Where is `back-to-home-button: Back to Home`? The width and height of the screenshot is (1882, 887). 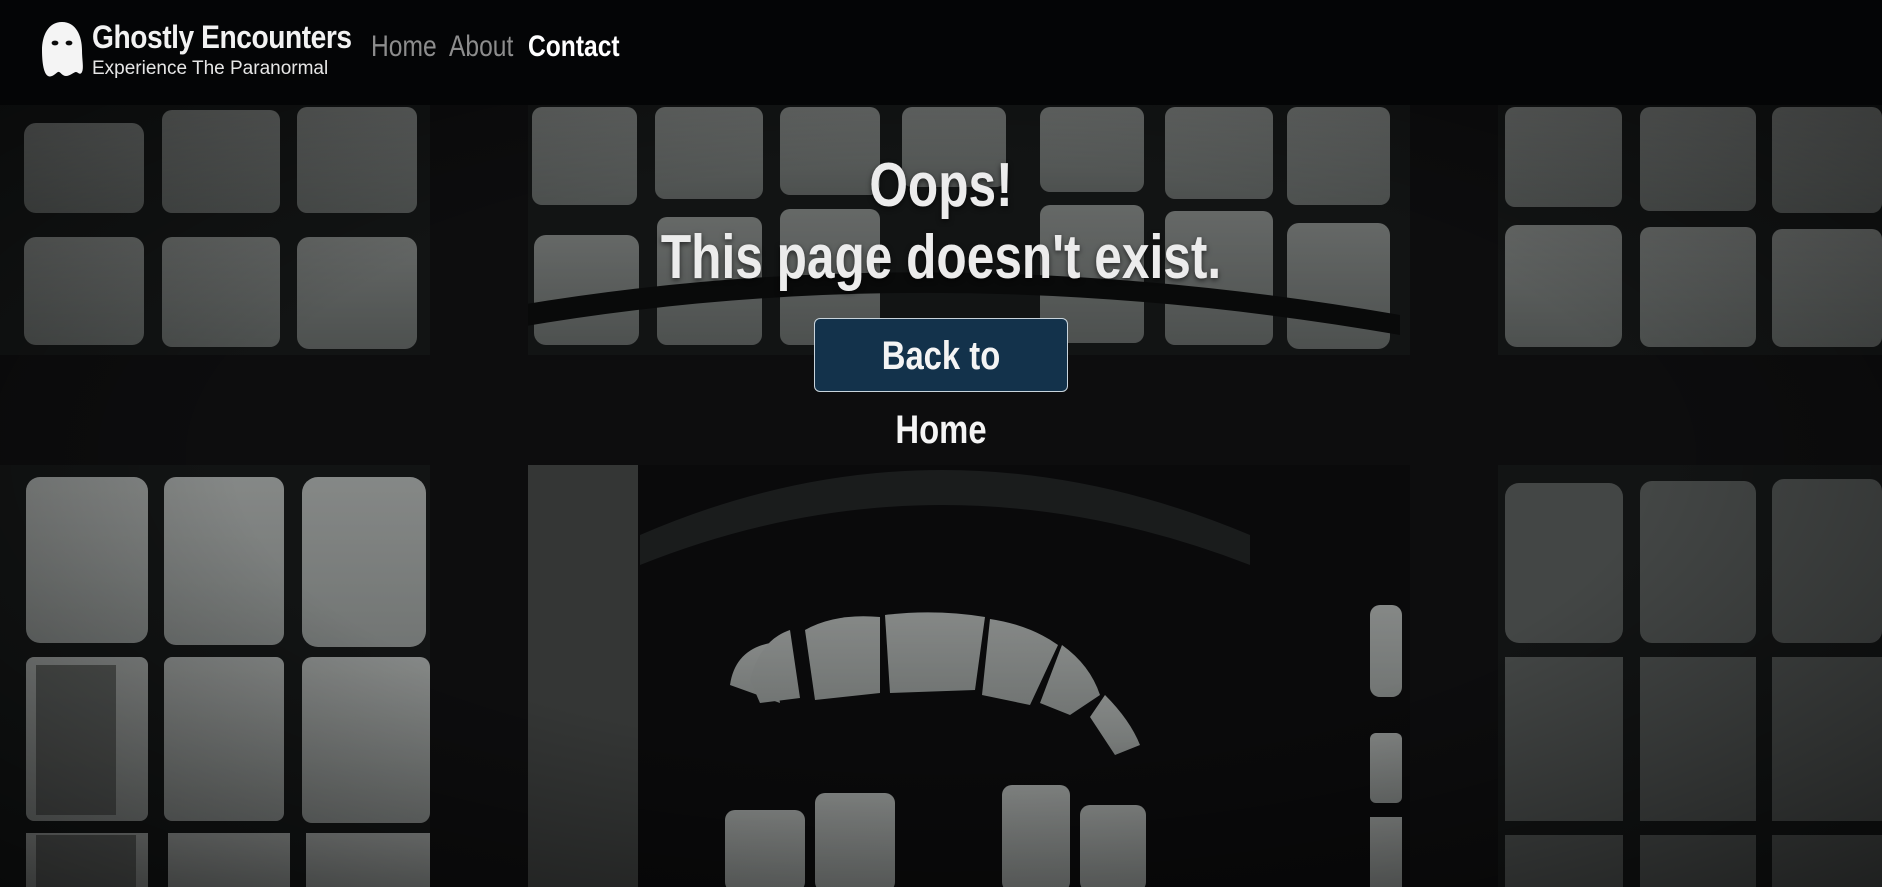
back-to-home-button: Back to Home is located at coordinates (941, 385).